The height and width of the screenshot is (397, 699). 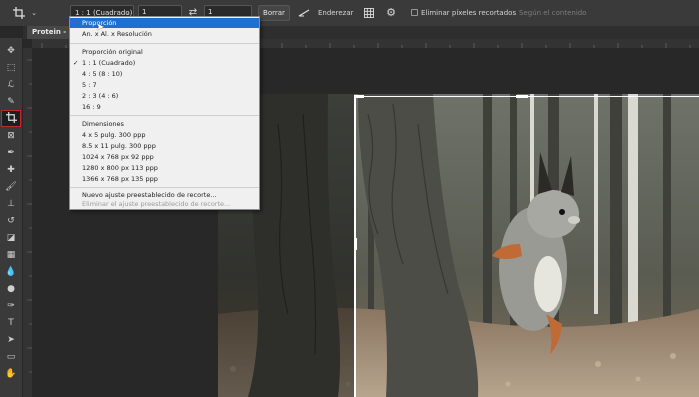 I want to click on menu-item-label: 5 : 7, so click(x=89, y=85).